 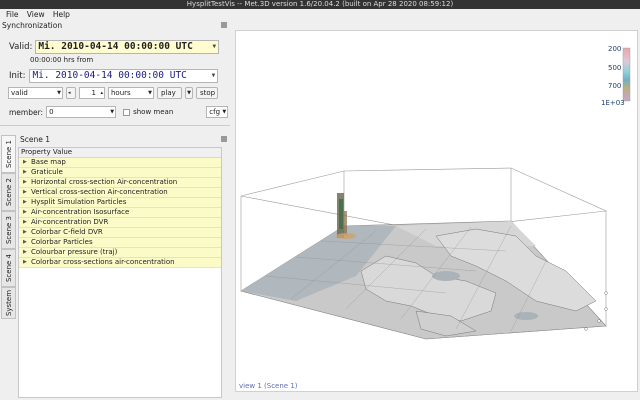 I want to click on tree-item-label: Hysplit Simulation Particles, so click(x=79, y=202).